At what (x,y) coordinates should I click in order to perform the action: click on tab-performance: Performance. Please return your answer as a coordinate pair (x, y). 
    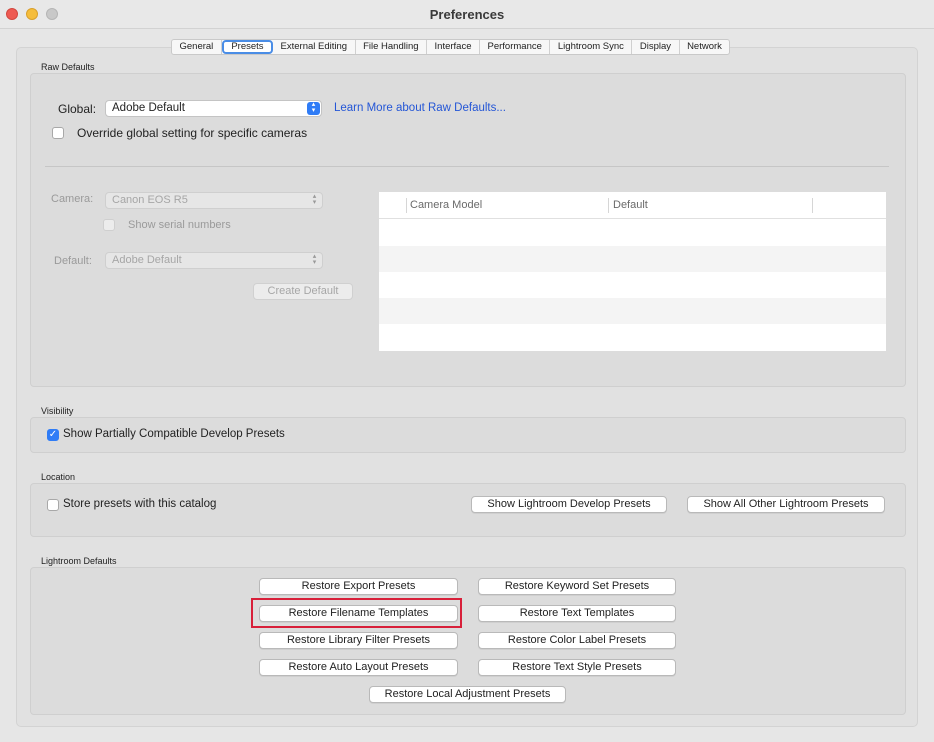
    Looking at the image, I should click on (515, 47).